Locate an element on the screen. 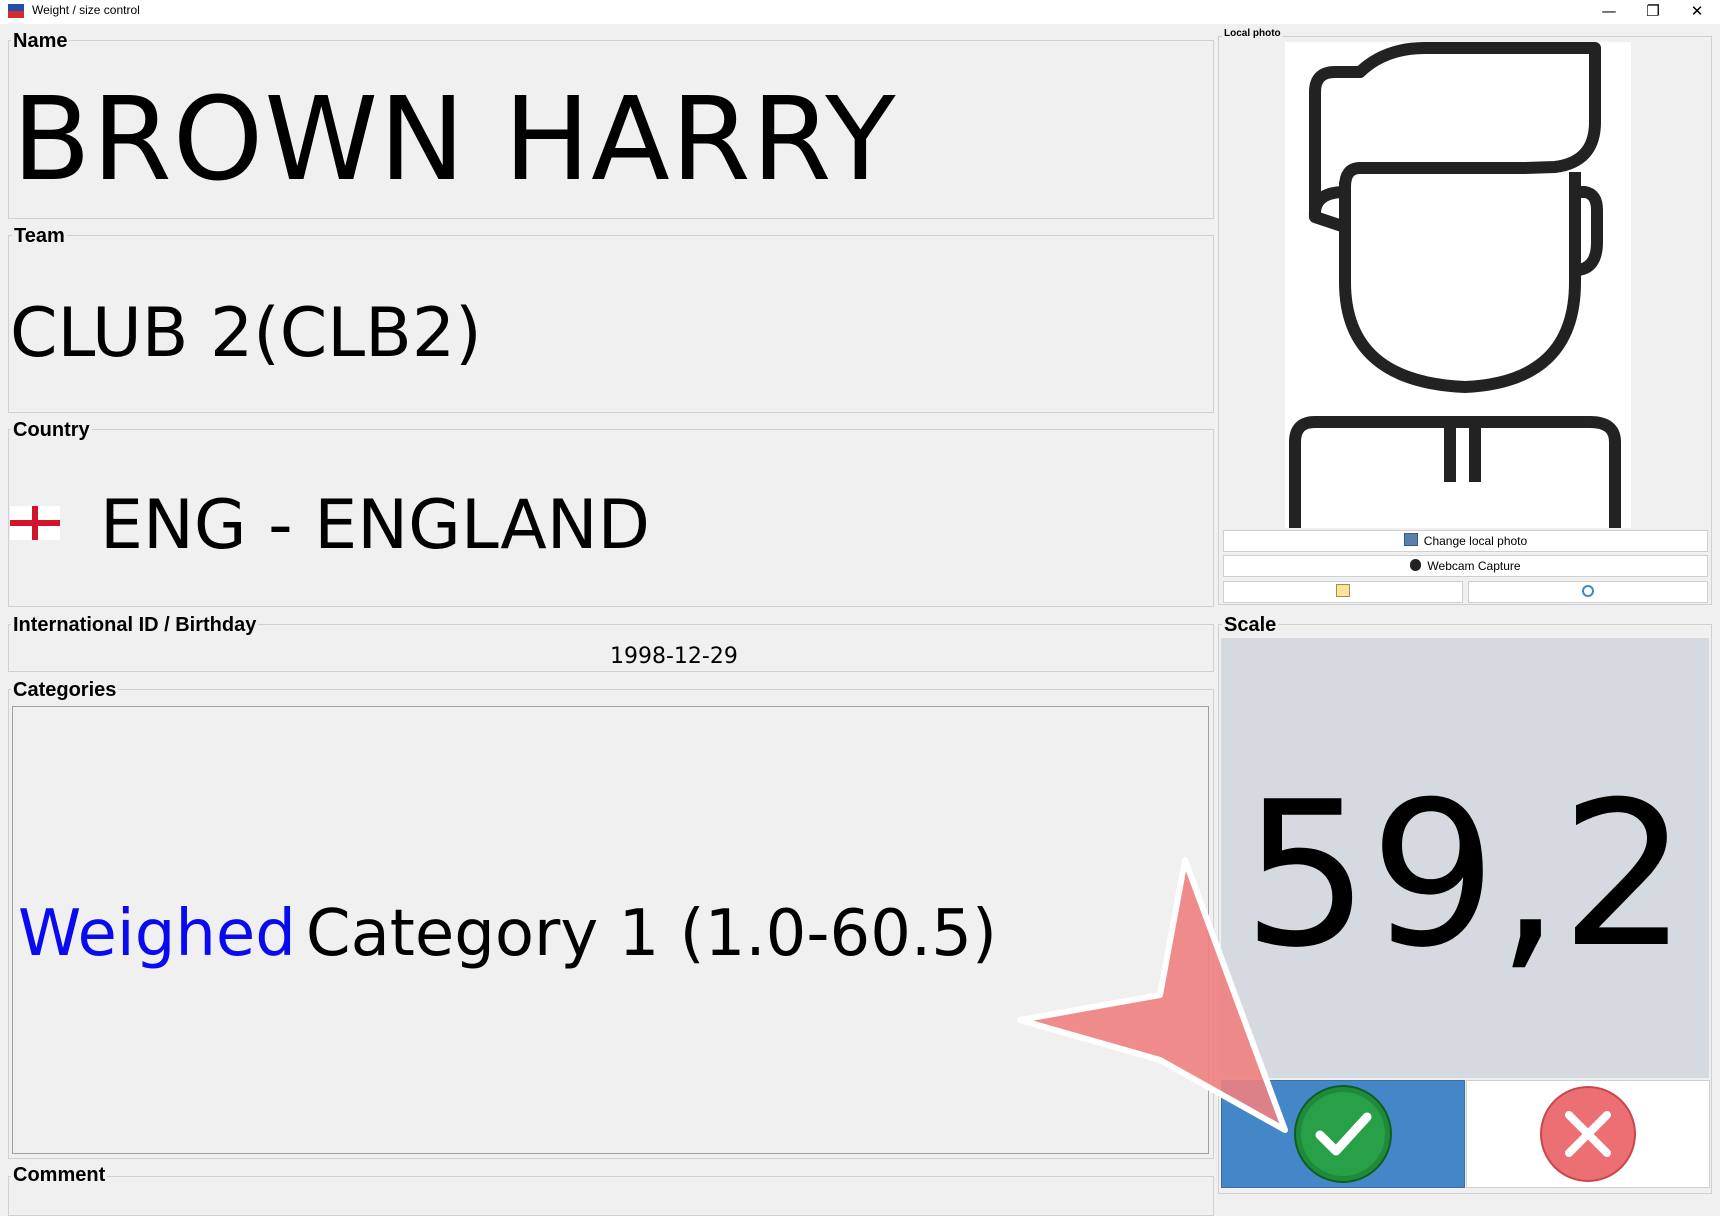 The height and width of the screenshot is (1216, 1720). country-value: ENG - ENGLAND is located at coordinates (375, 525).